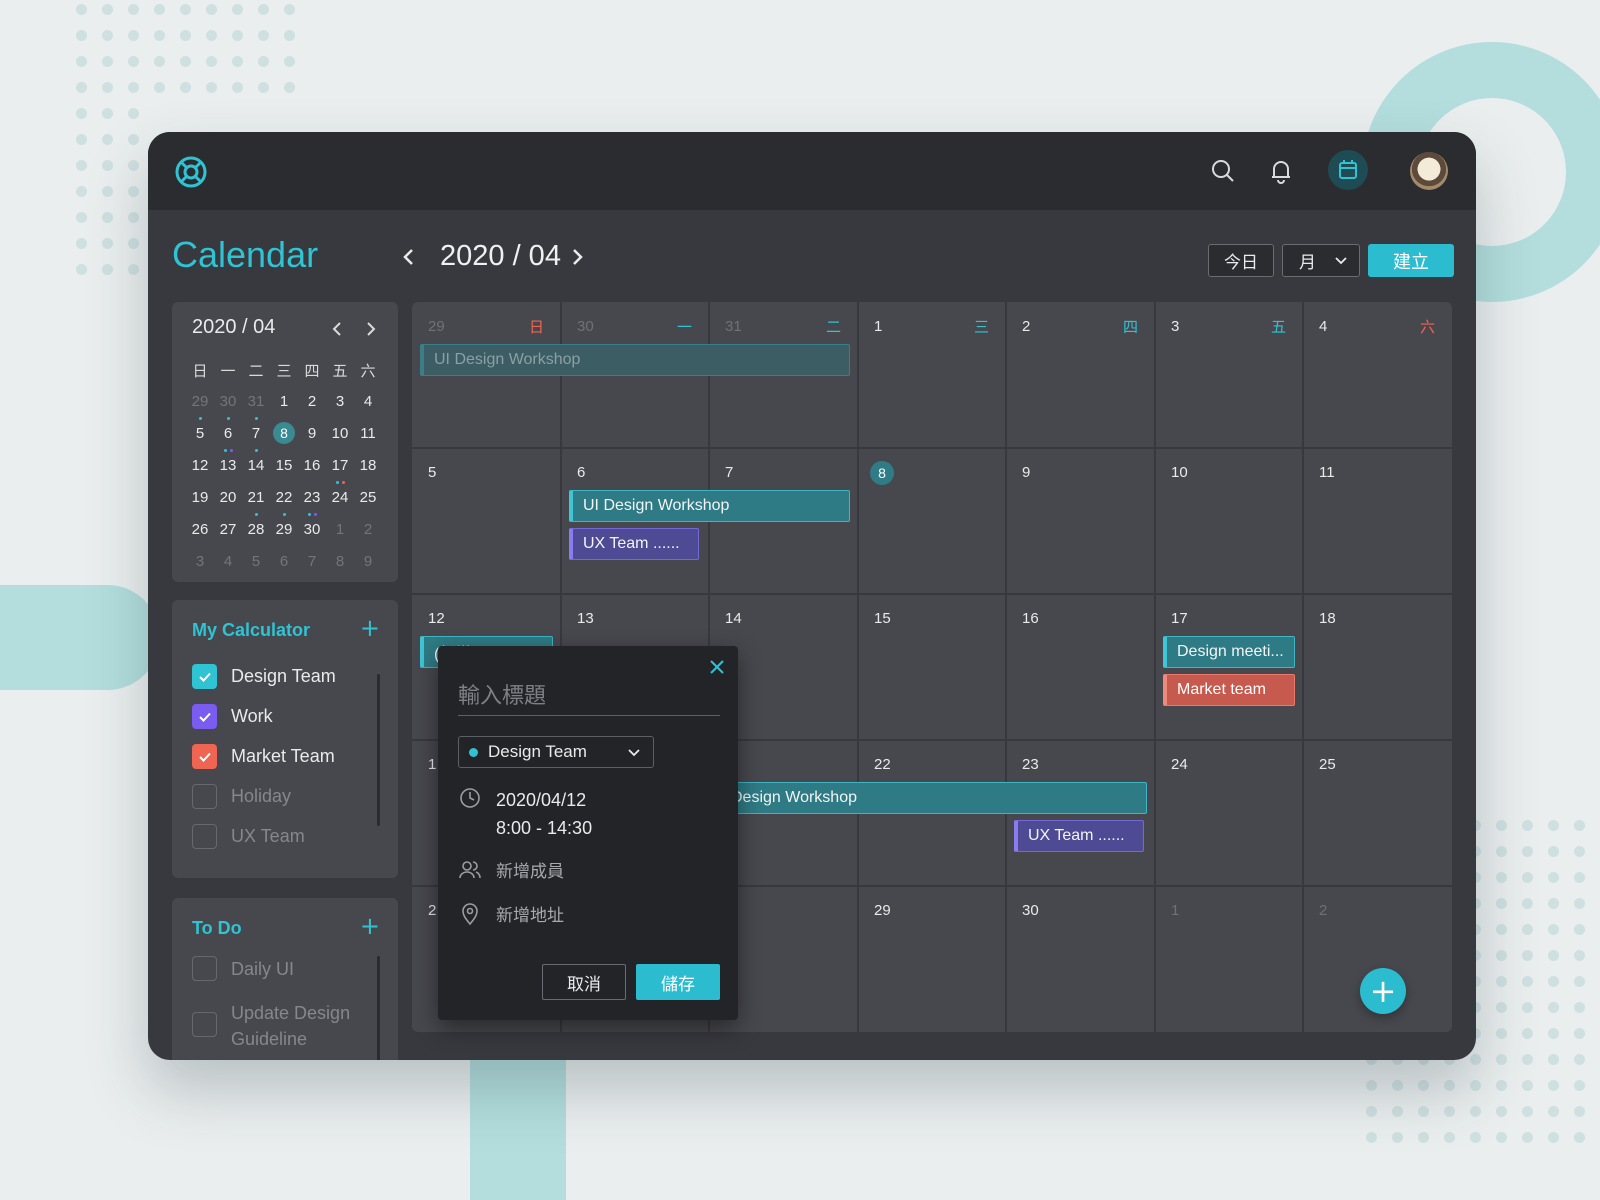 The width and height of the screenshot is (1600, 1200). What do you see at coordinates (370, 926) in the screenshot?
I see `add-todo-button: +` at bounding box center [370, 926].